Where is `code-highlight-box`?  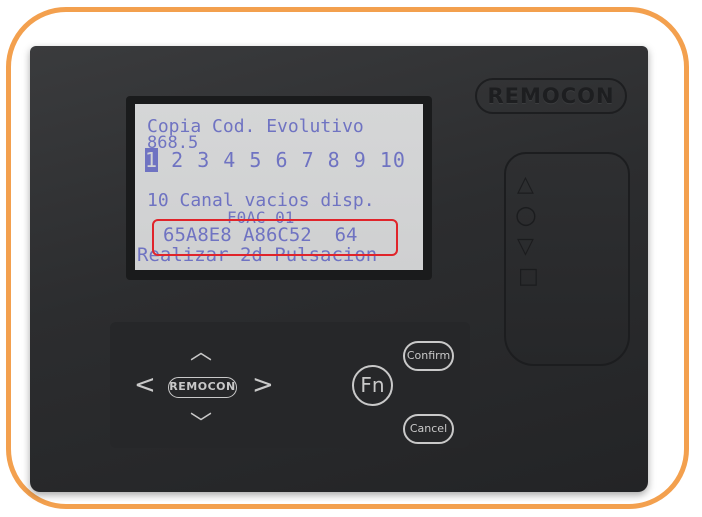
code-highlight-box is located at coordinates (275, 237).